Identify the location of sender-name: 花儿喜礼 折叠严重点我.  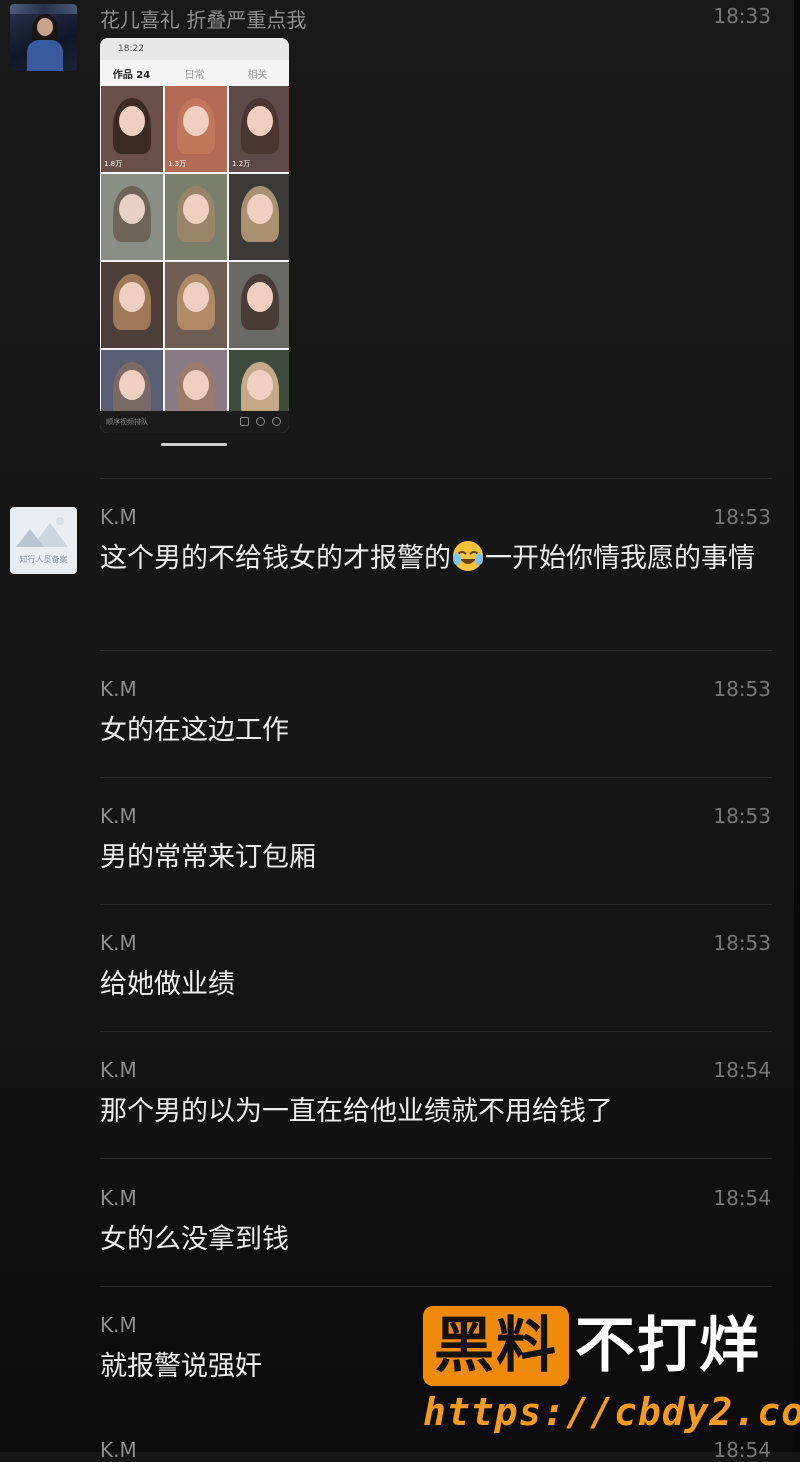
(203, 20).